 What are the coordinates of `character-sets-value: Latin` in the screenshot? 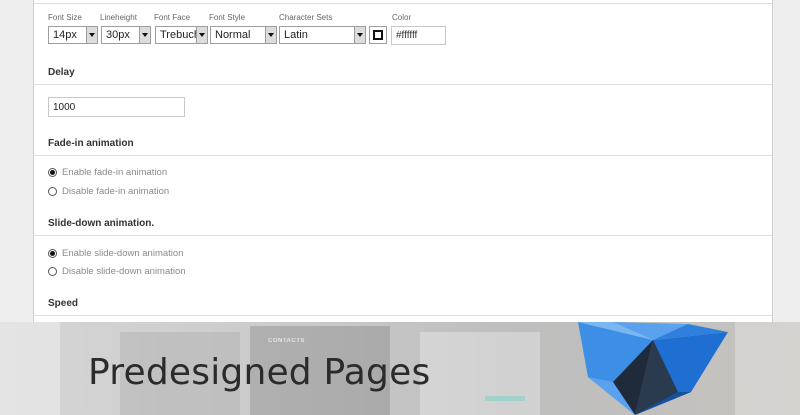 It's located at (296, 35).